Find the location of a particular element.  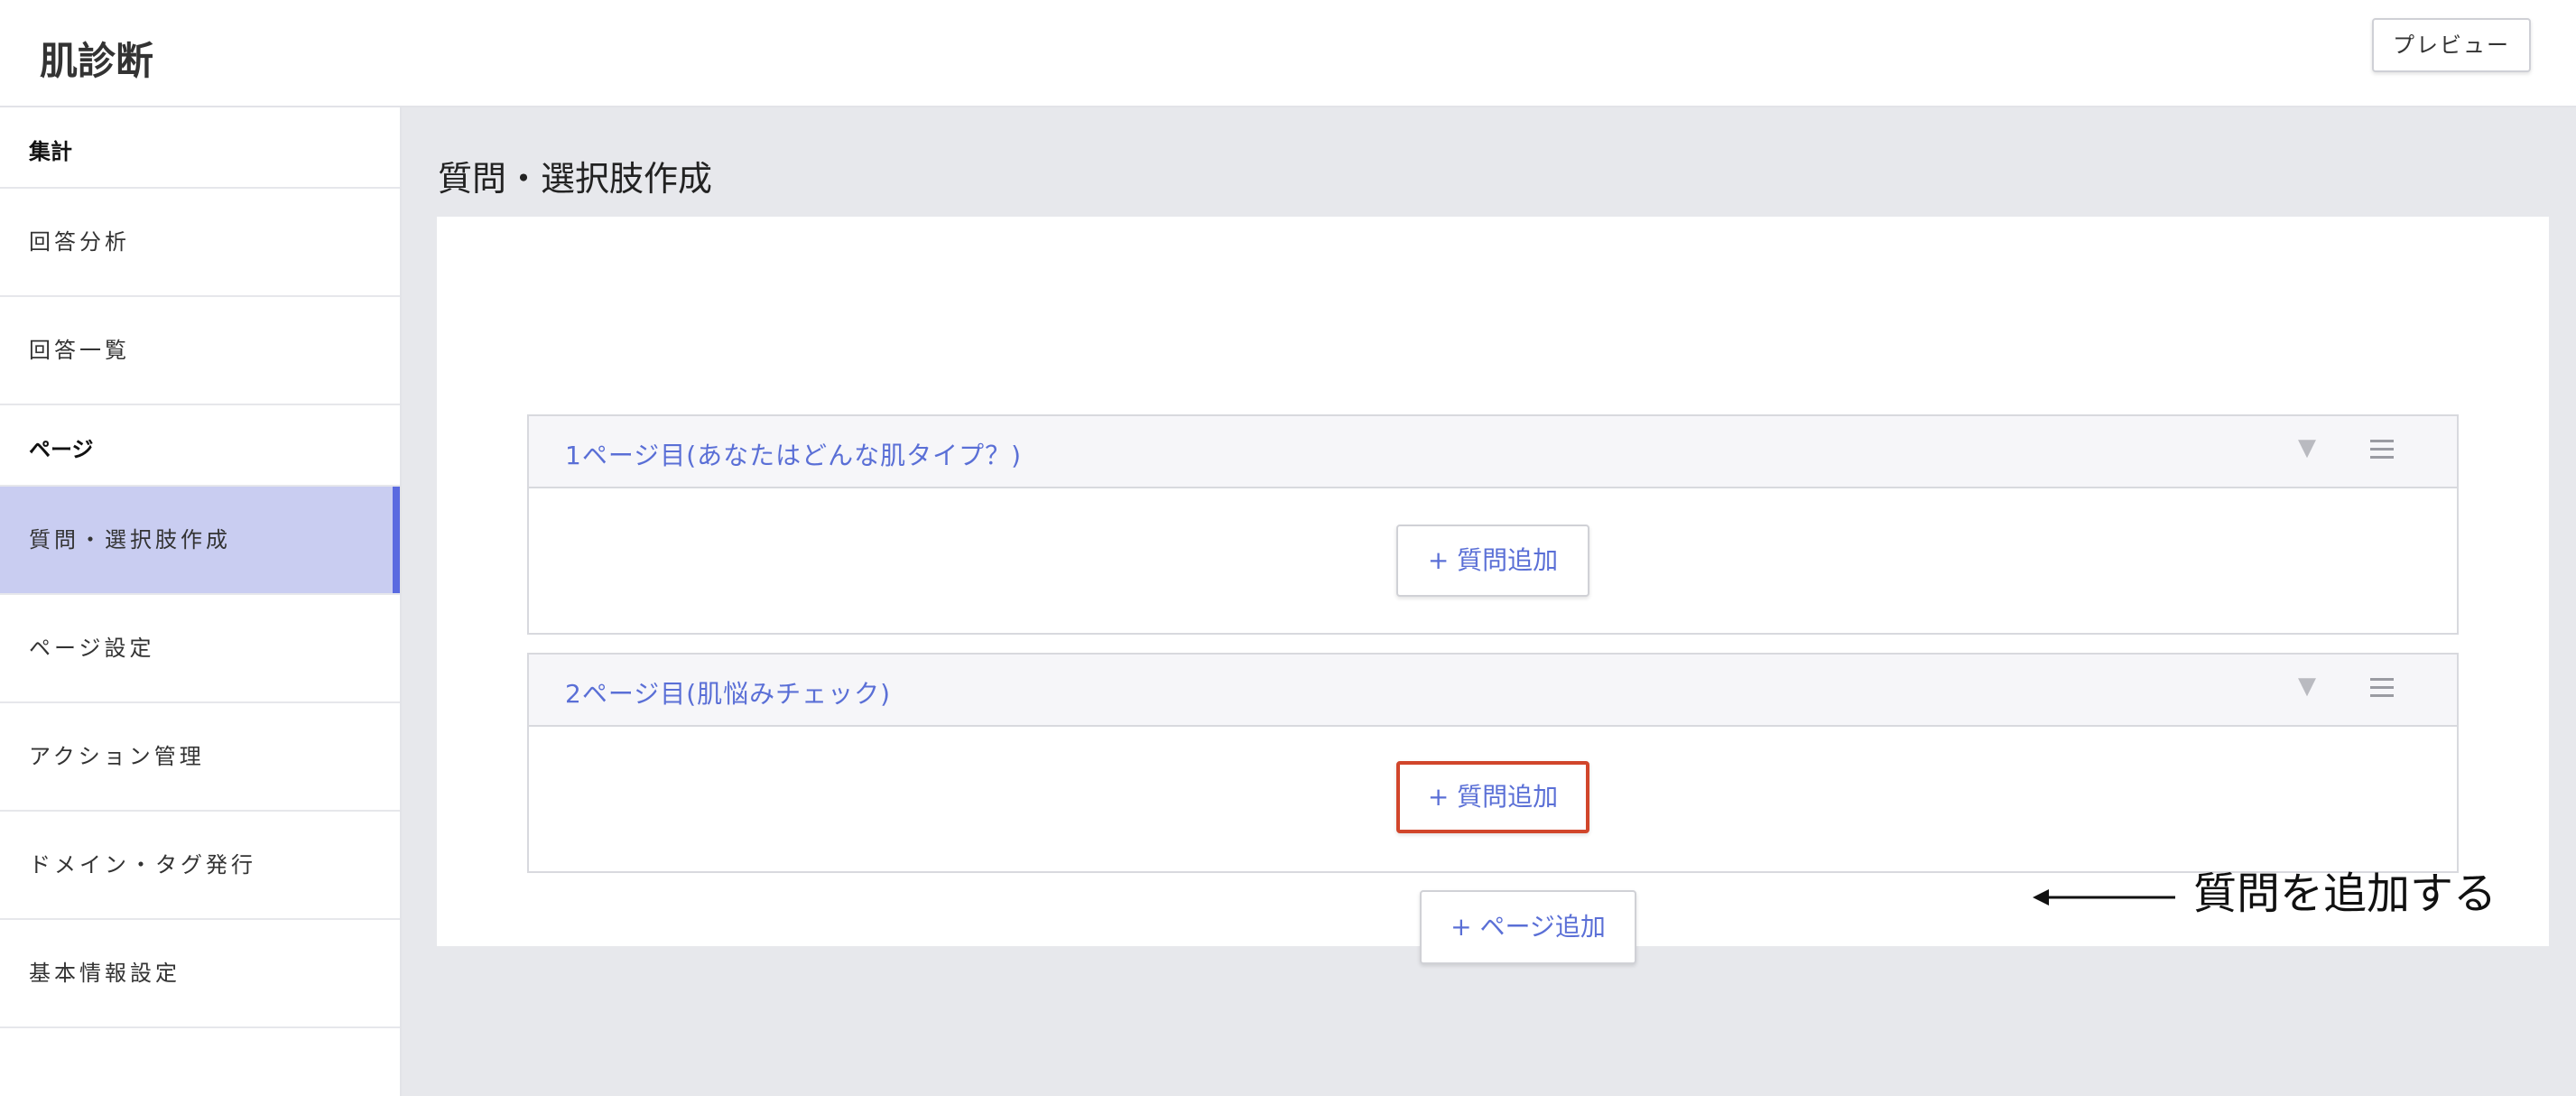

sidebar-section-pages: ページ is located at coordinates (200, 446).